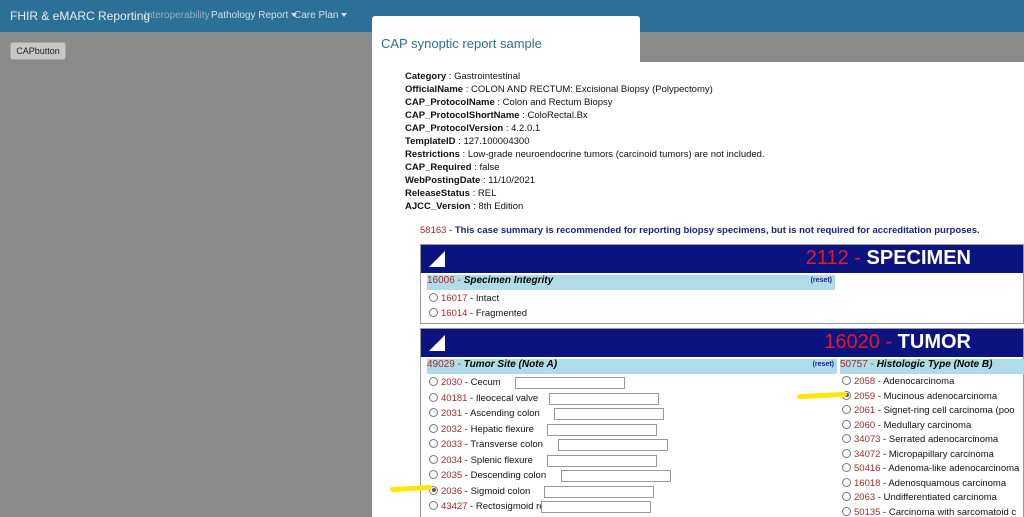 The image size is (1024, 517). I want to click on tumor-title-text: TUMOR, so click(934, 342).